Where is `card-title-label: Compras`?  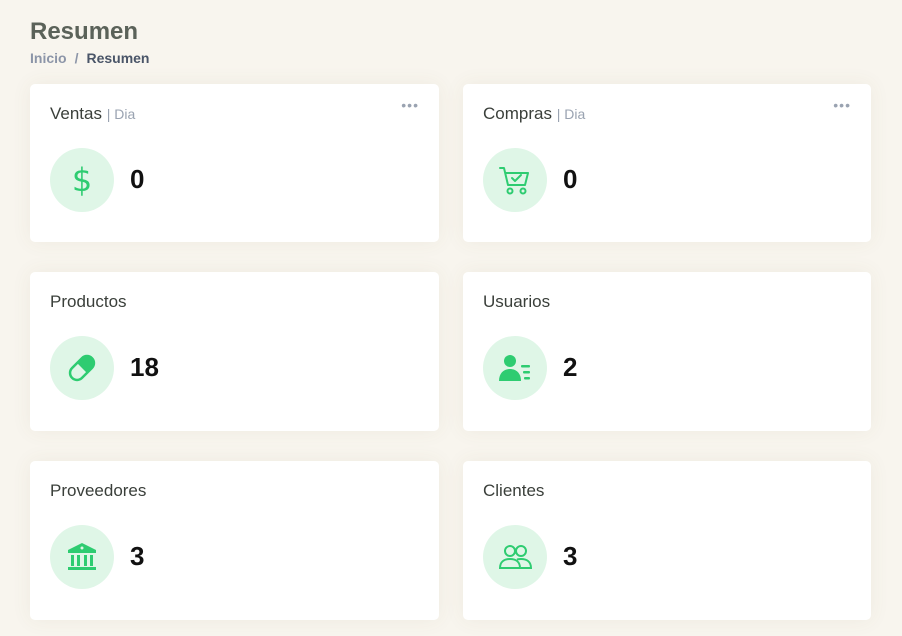 card-title-label: Compras is located at coordinates (517, 113).